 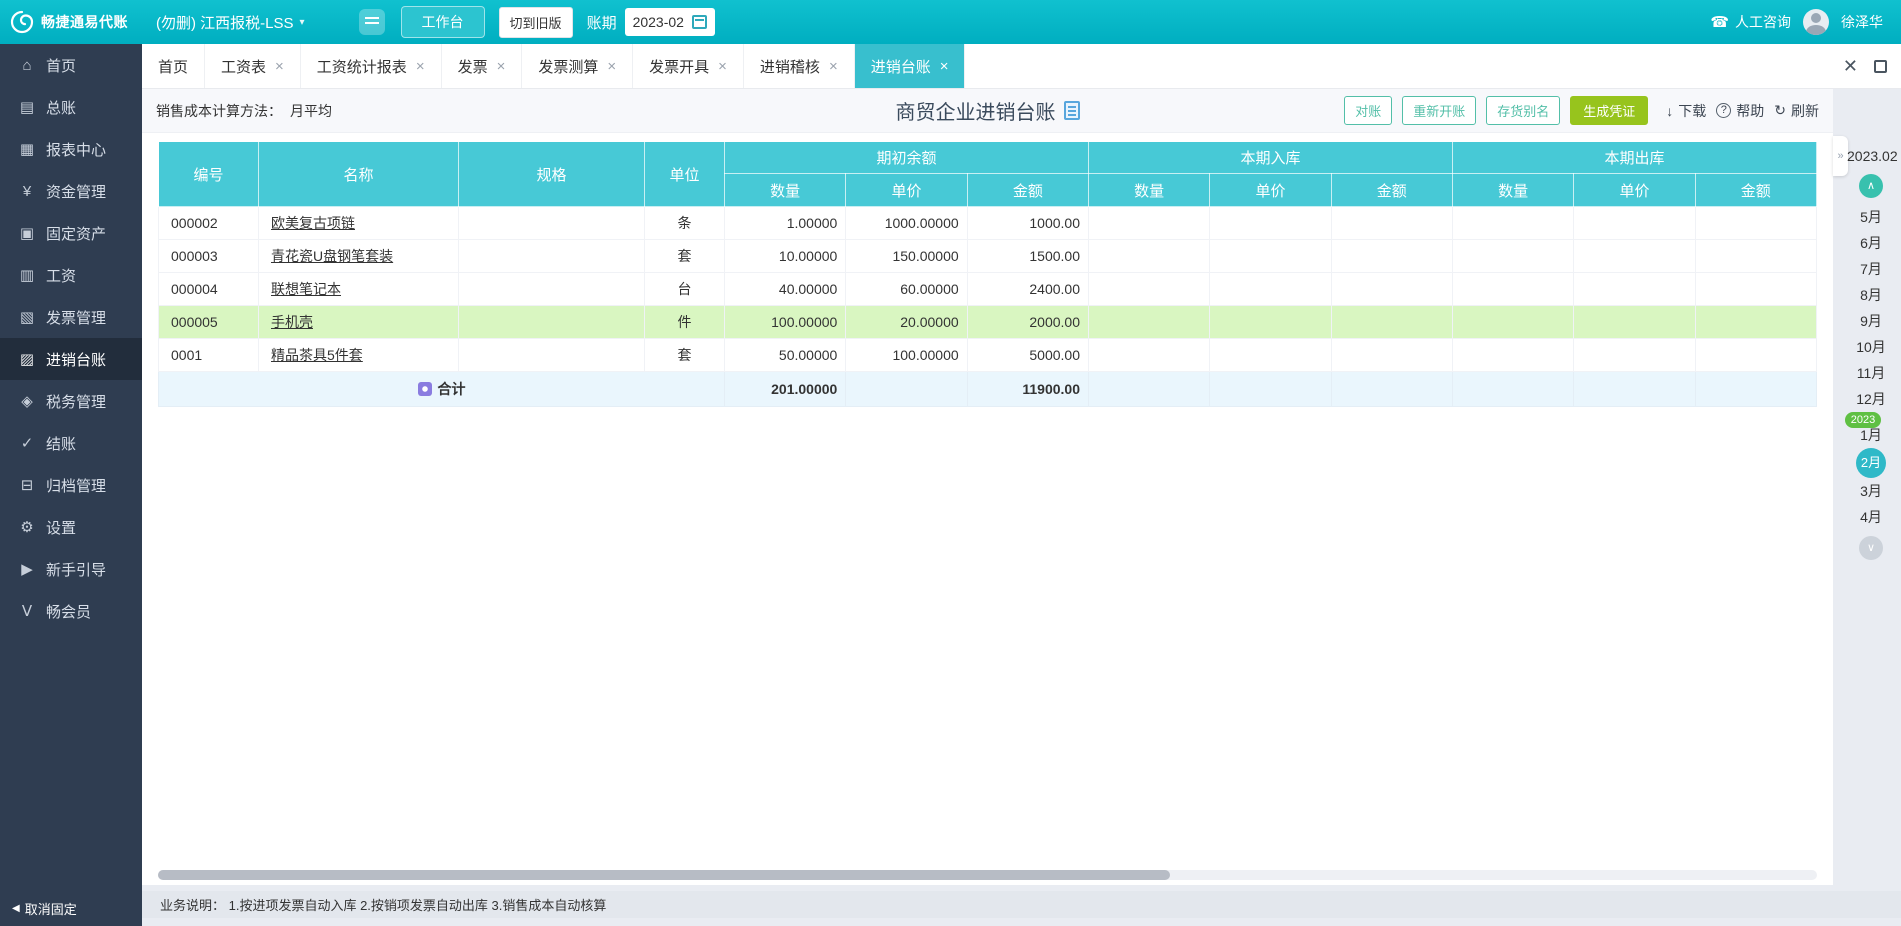 I want to click on cell-opening-amount: 5000.00, so click(x=1027, y=355).